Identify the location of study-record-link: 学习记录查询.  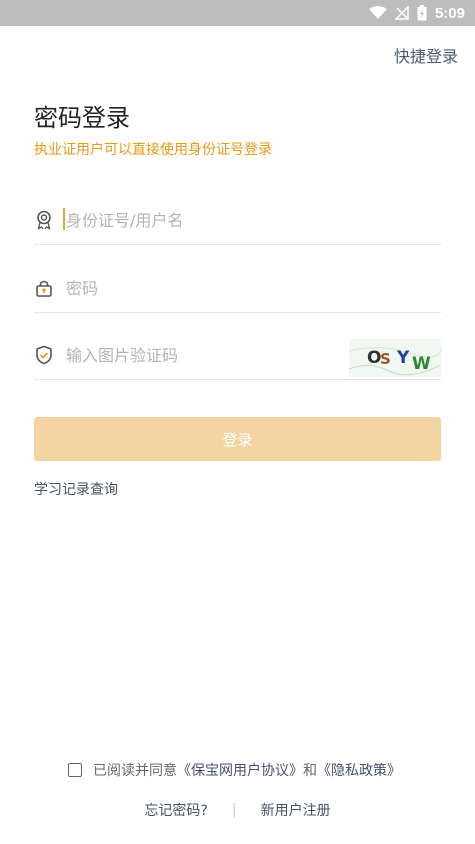
(76, 489).